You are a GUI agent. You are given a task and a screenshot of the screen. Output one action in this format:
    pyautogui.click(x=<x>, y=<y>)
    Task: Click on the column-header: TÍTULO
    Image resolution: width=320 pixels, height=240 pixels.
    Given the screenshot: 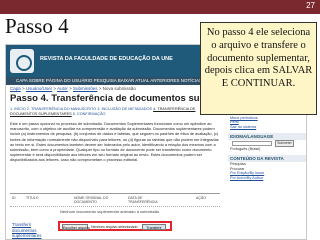 What is the action you would take?
    pyautogui.click(x=32, y=198)
    